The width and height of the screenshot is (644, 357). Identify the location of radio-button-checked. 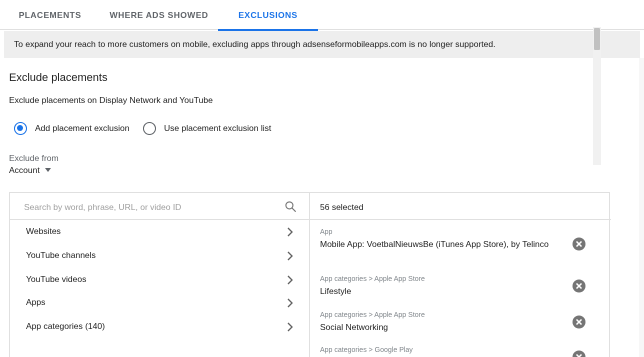
(20, 128).